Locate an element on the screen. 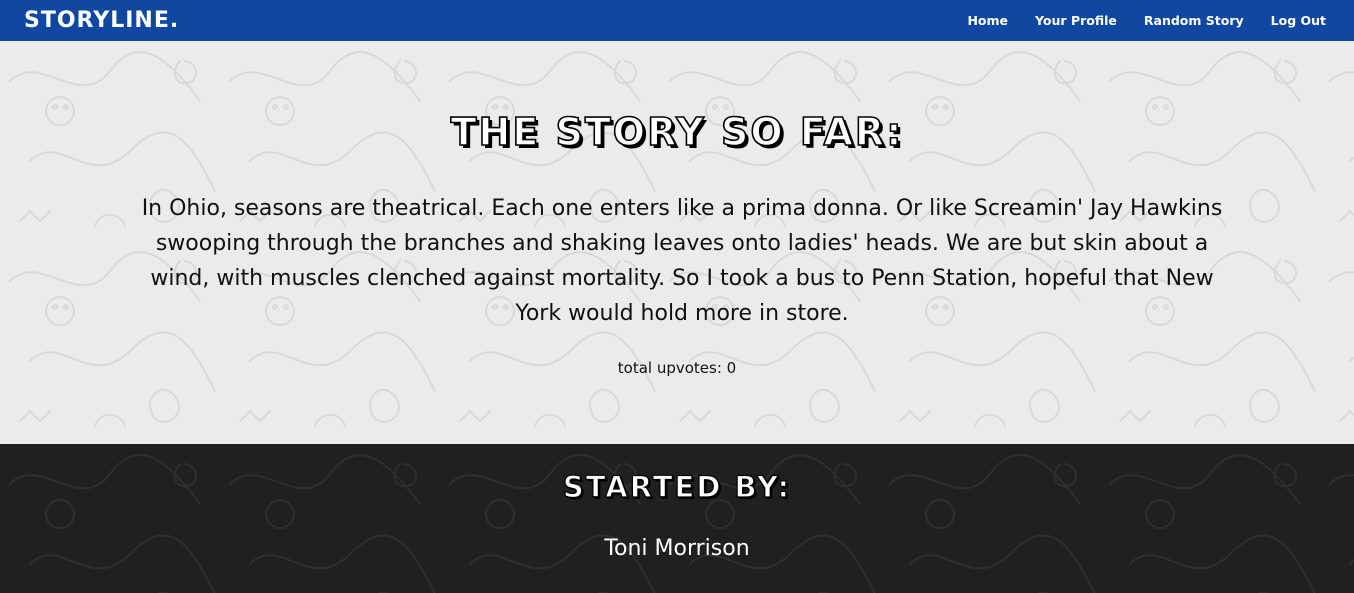 This screenshot has width=1354, height=593. author-name: Toni Morrison is located at coordinates (677, 548).